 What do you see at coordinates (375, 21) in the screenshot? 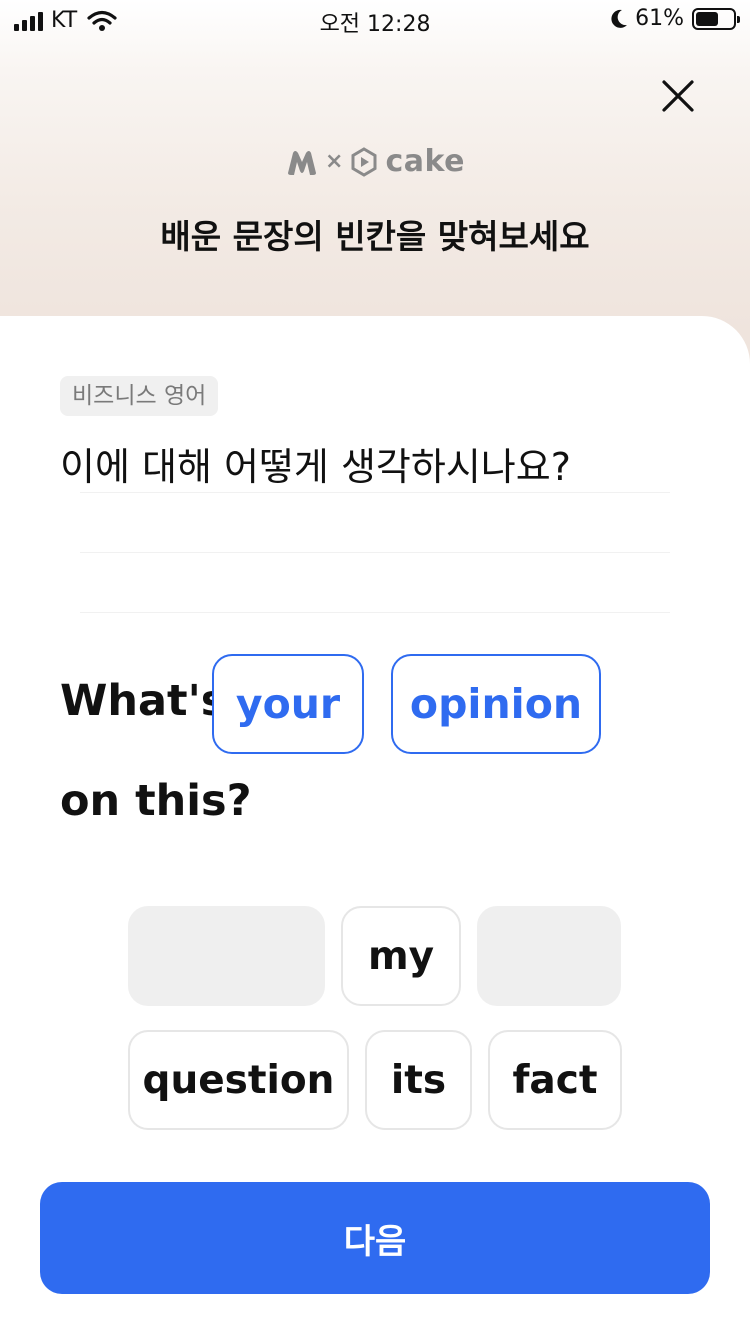
I see `status-bar: KT 오전 12:28 61%` at bounding box center [375, 21].